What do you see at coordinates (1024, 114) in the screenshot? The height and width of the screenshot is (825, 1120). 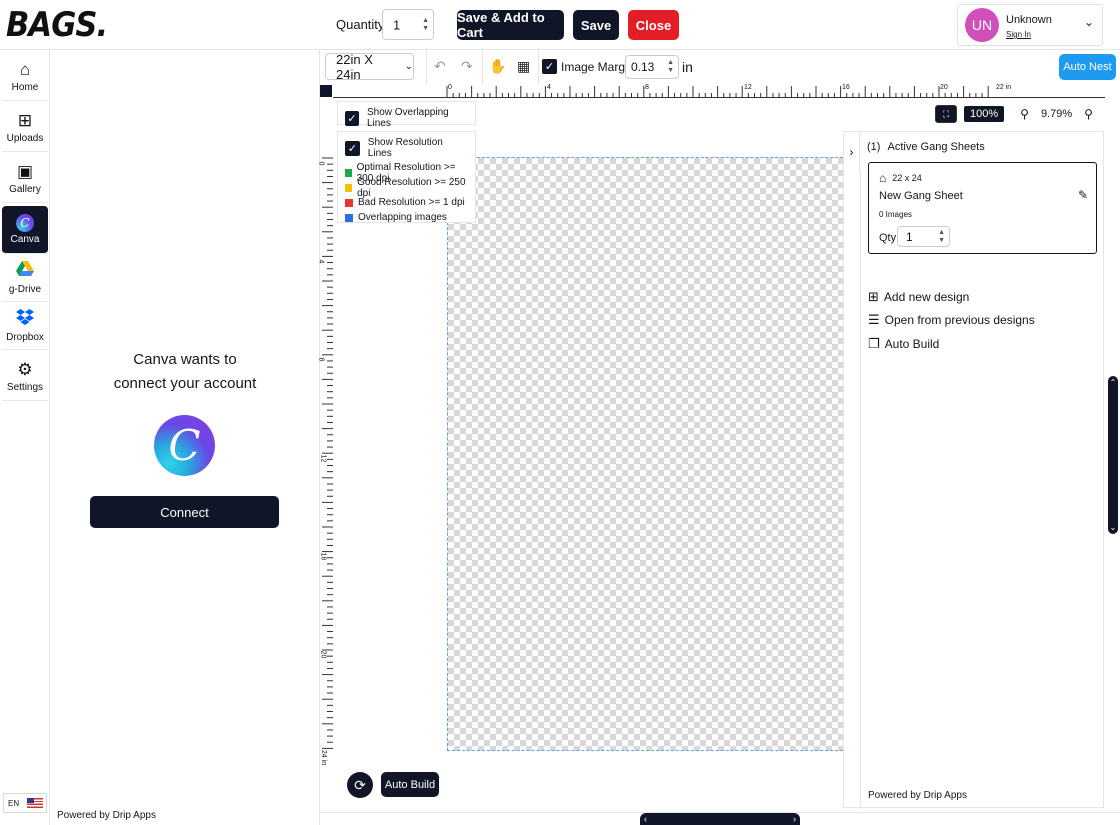 I see `zoom-out-icon: ⚲` at bounding box center [1024, 114].